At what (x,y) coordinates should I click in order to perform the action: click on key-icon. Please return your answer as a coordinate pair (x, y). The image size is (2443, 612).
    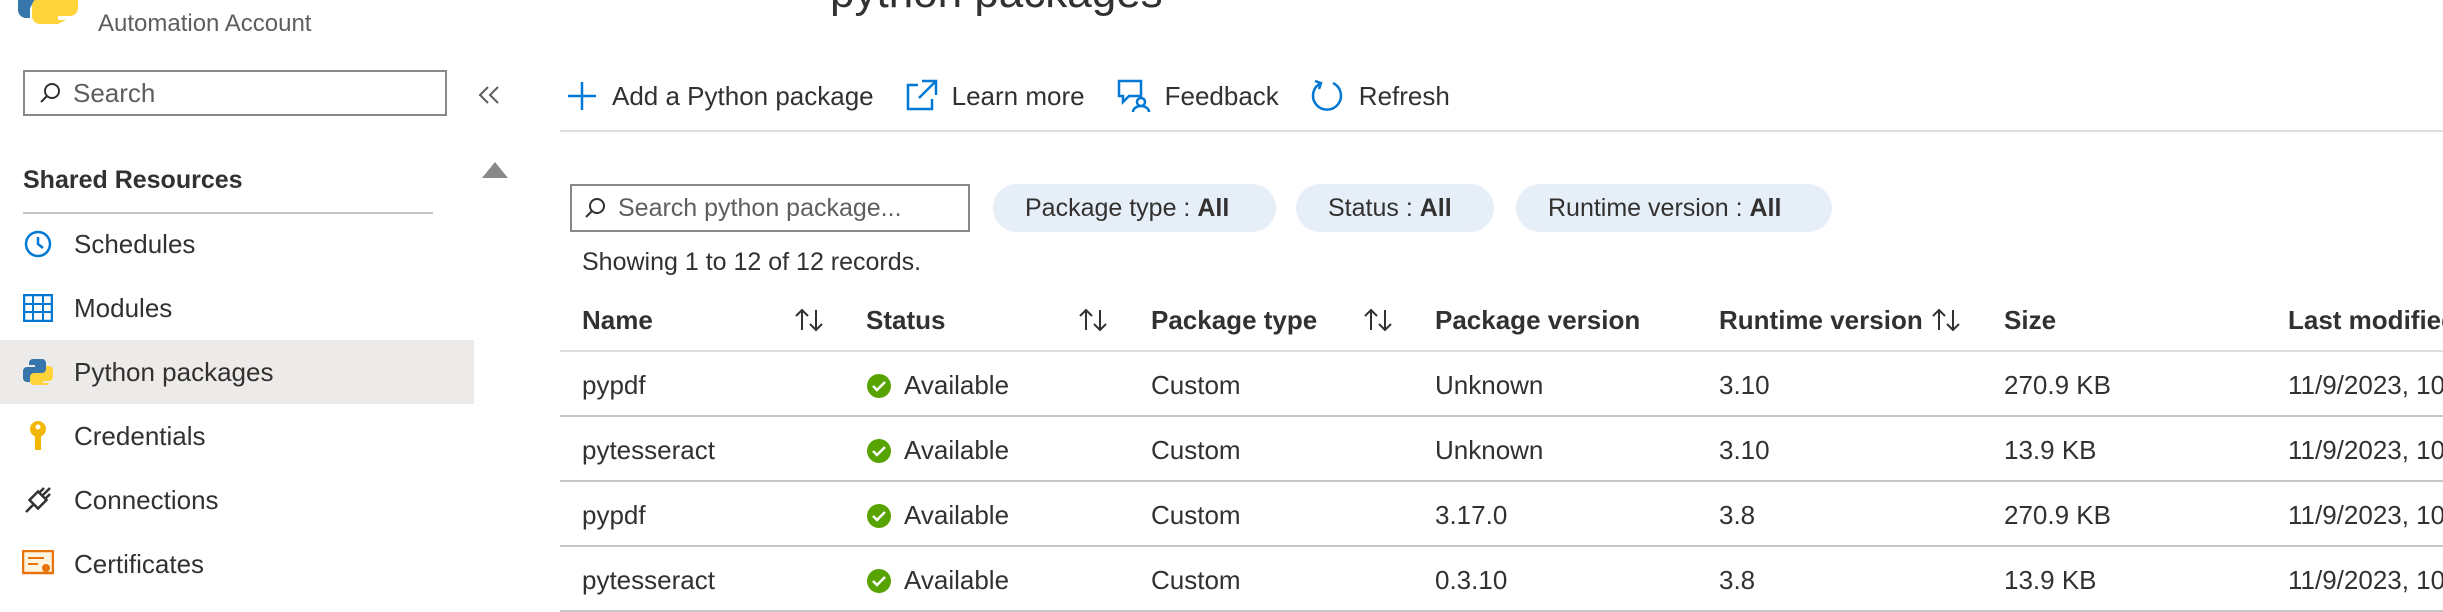
    Looking at the image, I should click on (38, 436).